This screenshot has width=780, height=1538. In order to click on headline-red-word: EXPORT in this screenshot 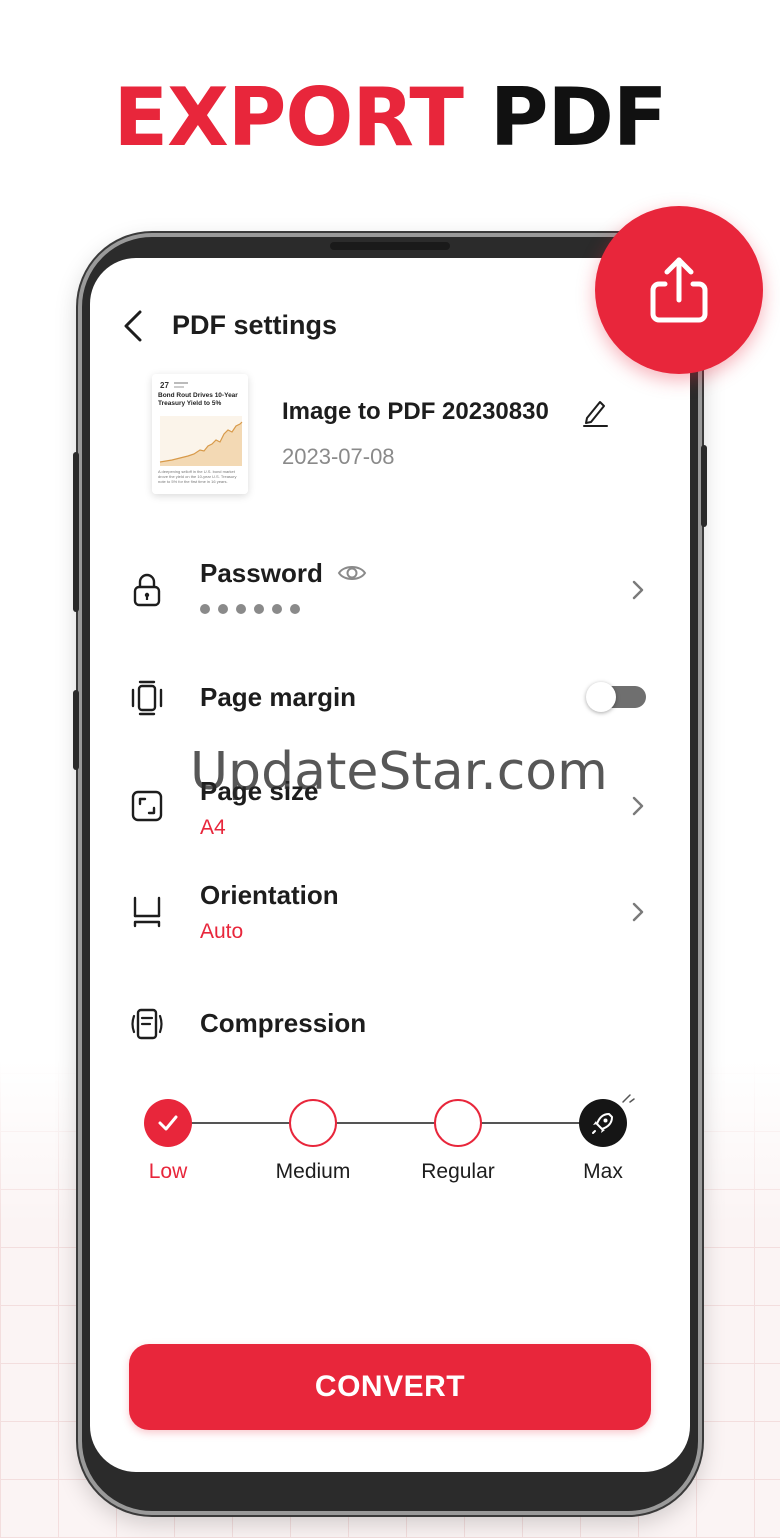, I will do `click(288, 117)`.